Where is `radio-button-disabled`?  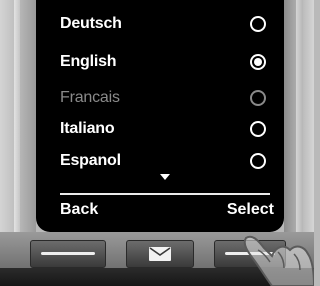
radio-button-disabled is located at coordinates (258, 98).